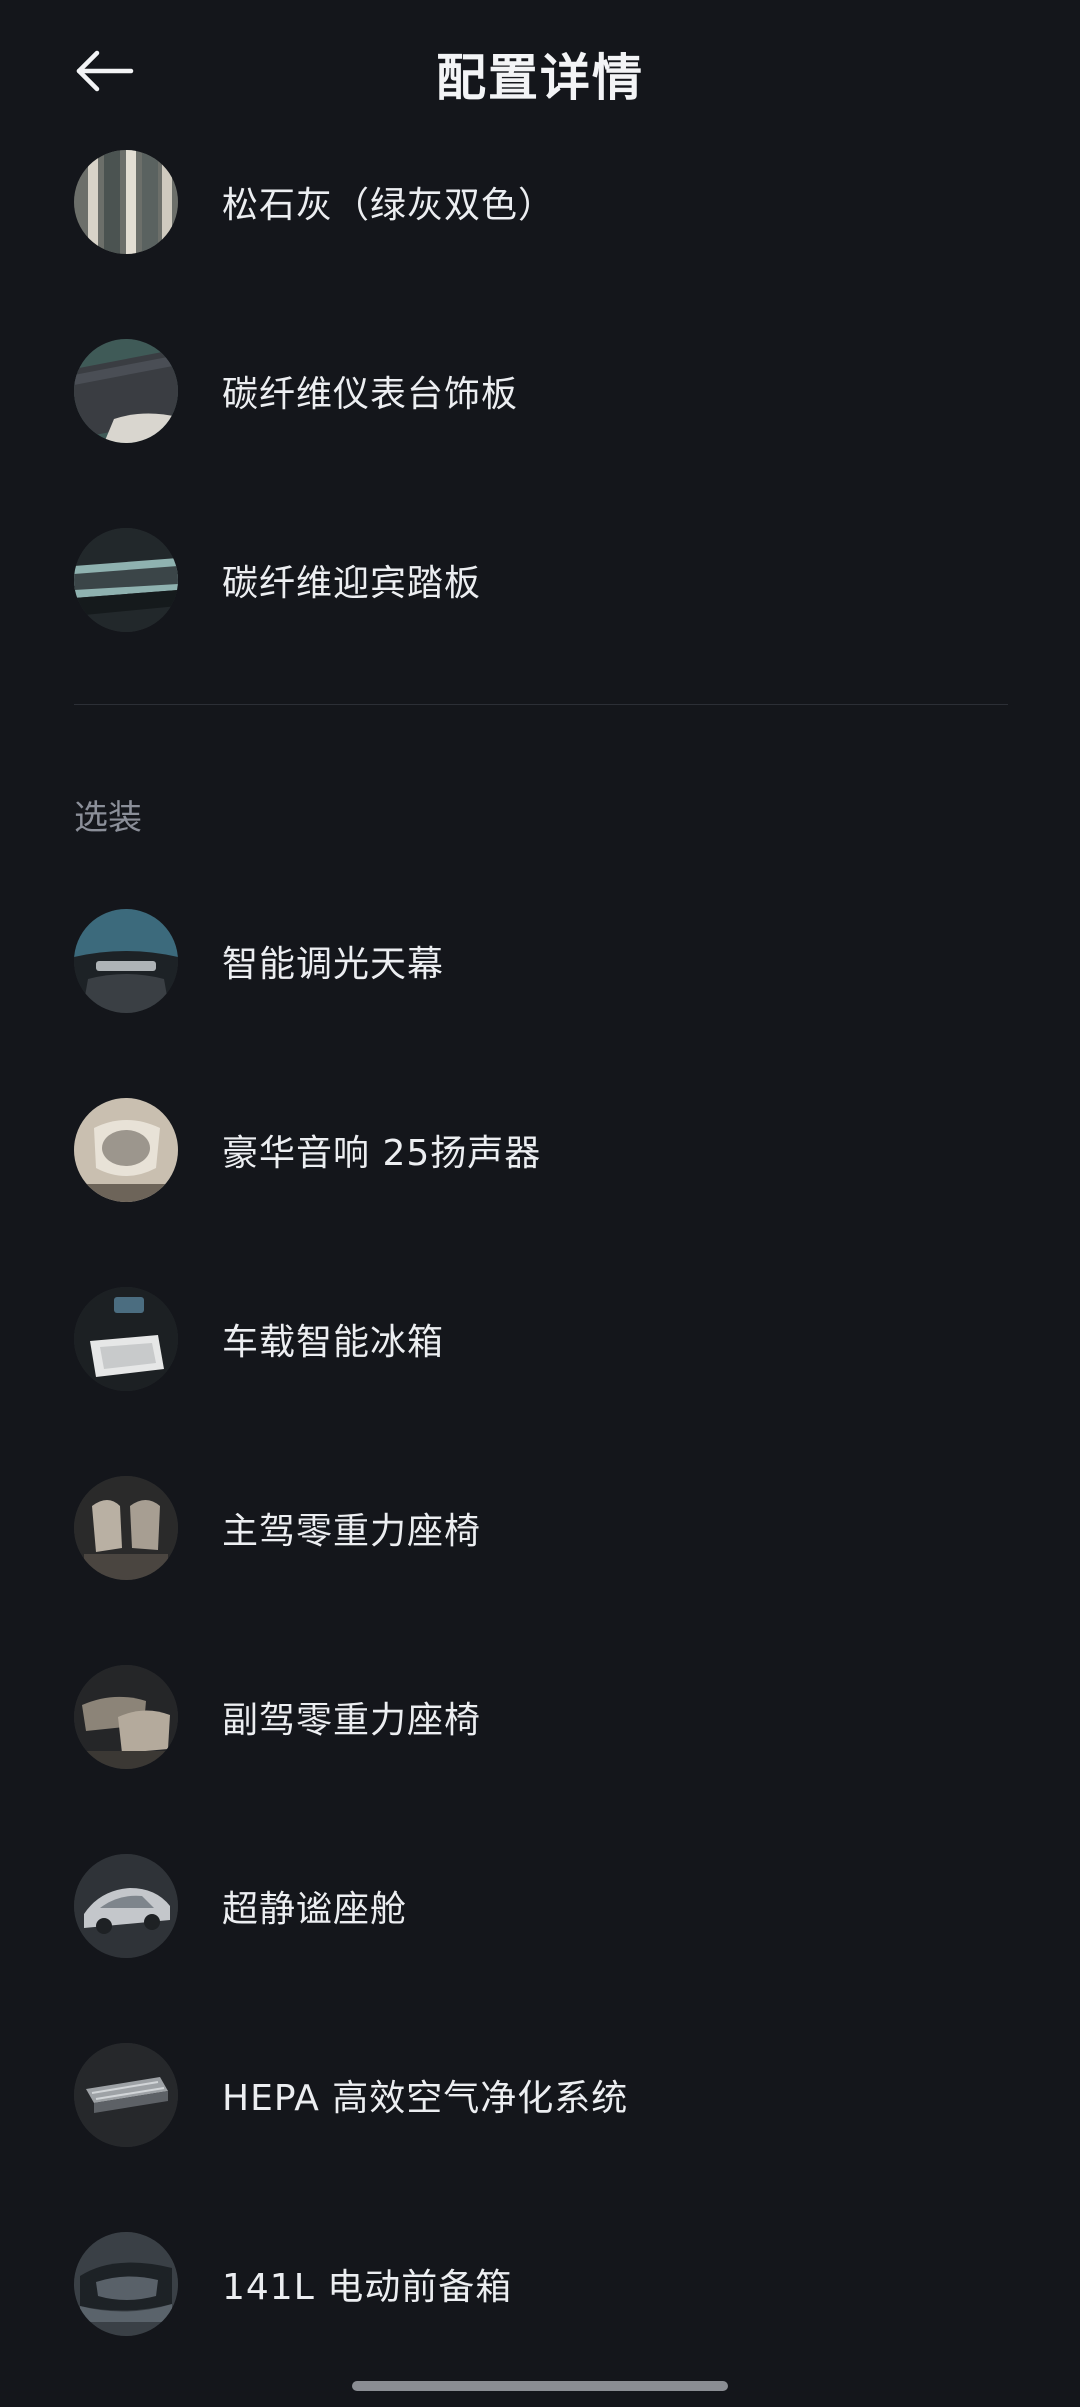 This screenshot has height=2407, width=1080. What do you see at coordinates (540, 2283) in the screenshot?
I see `list-item: 141L 电动前备箱` at bounding box center [540, 2283].